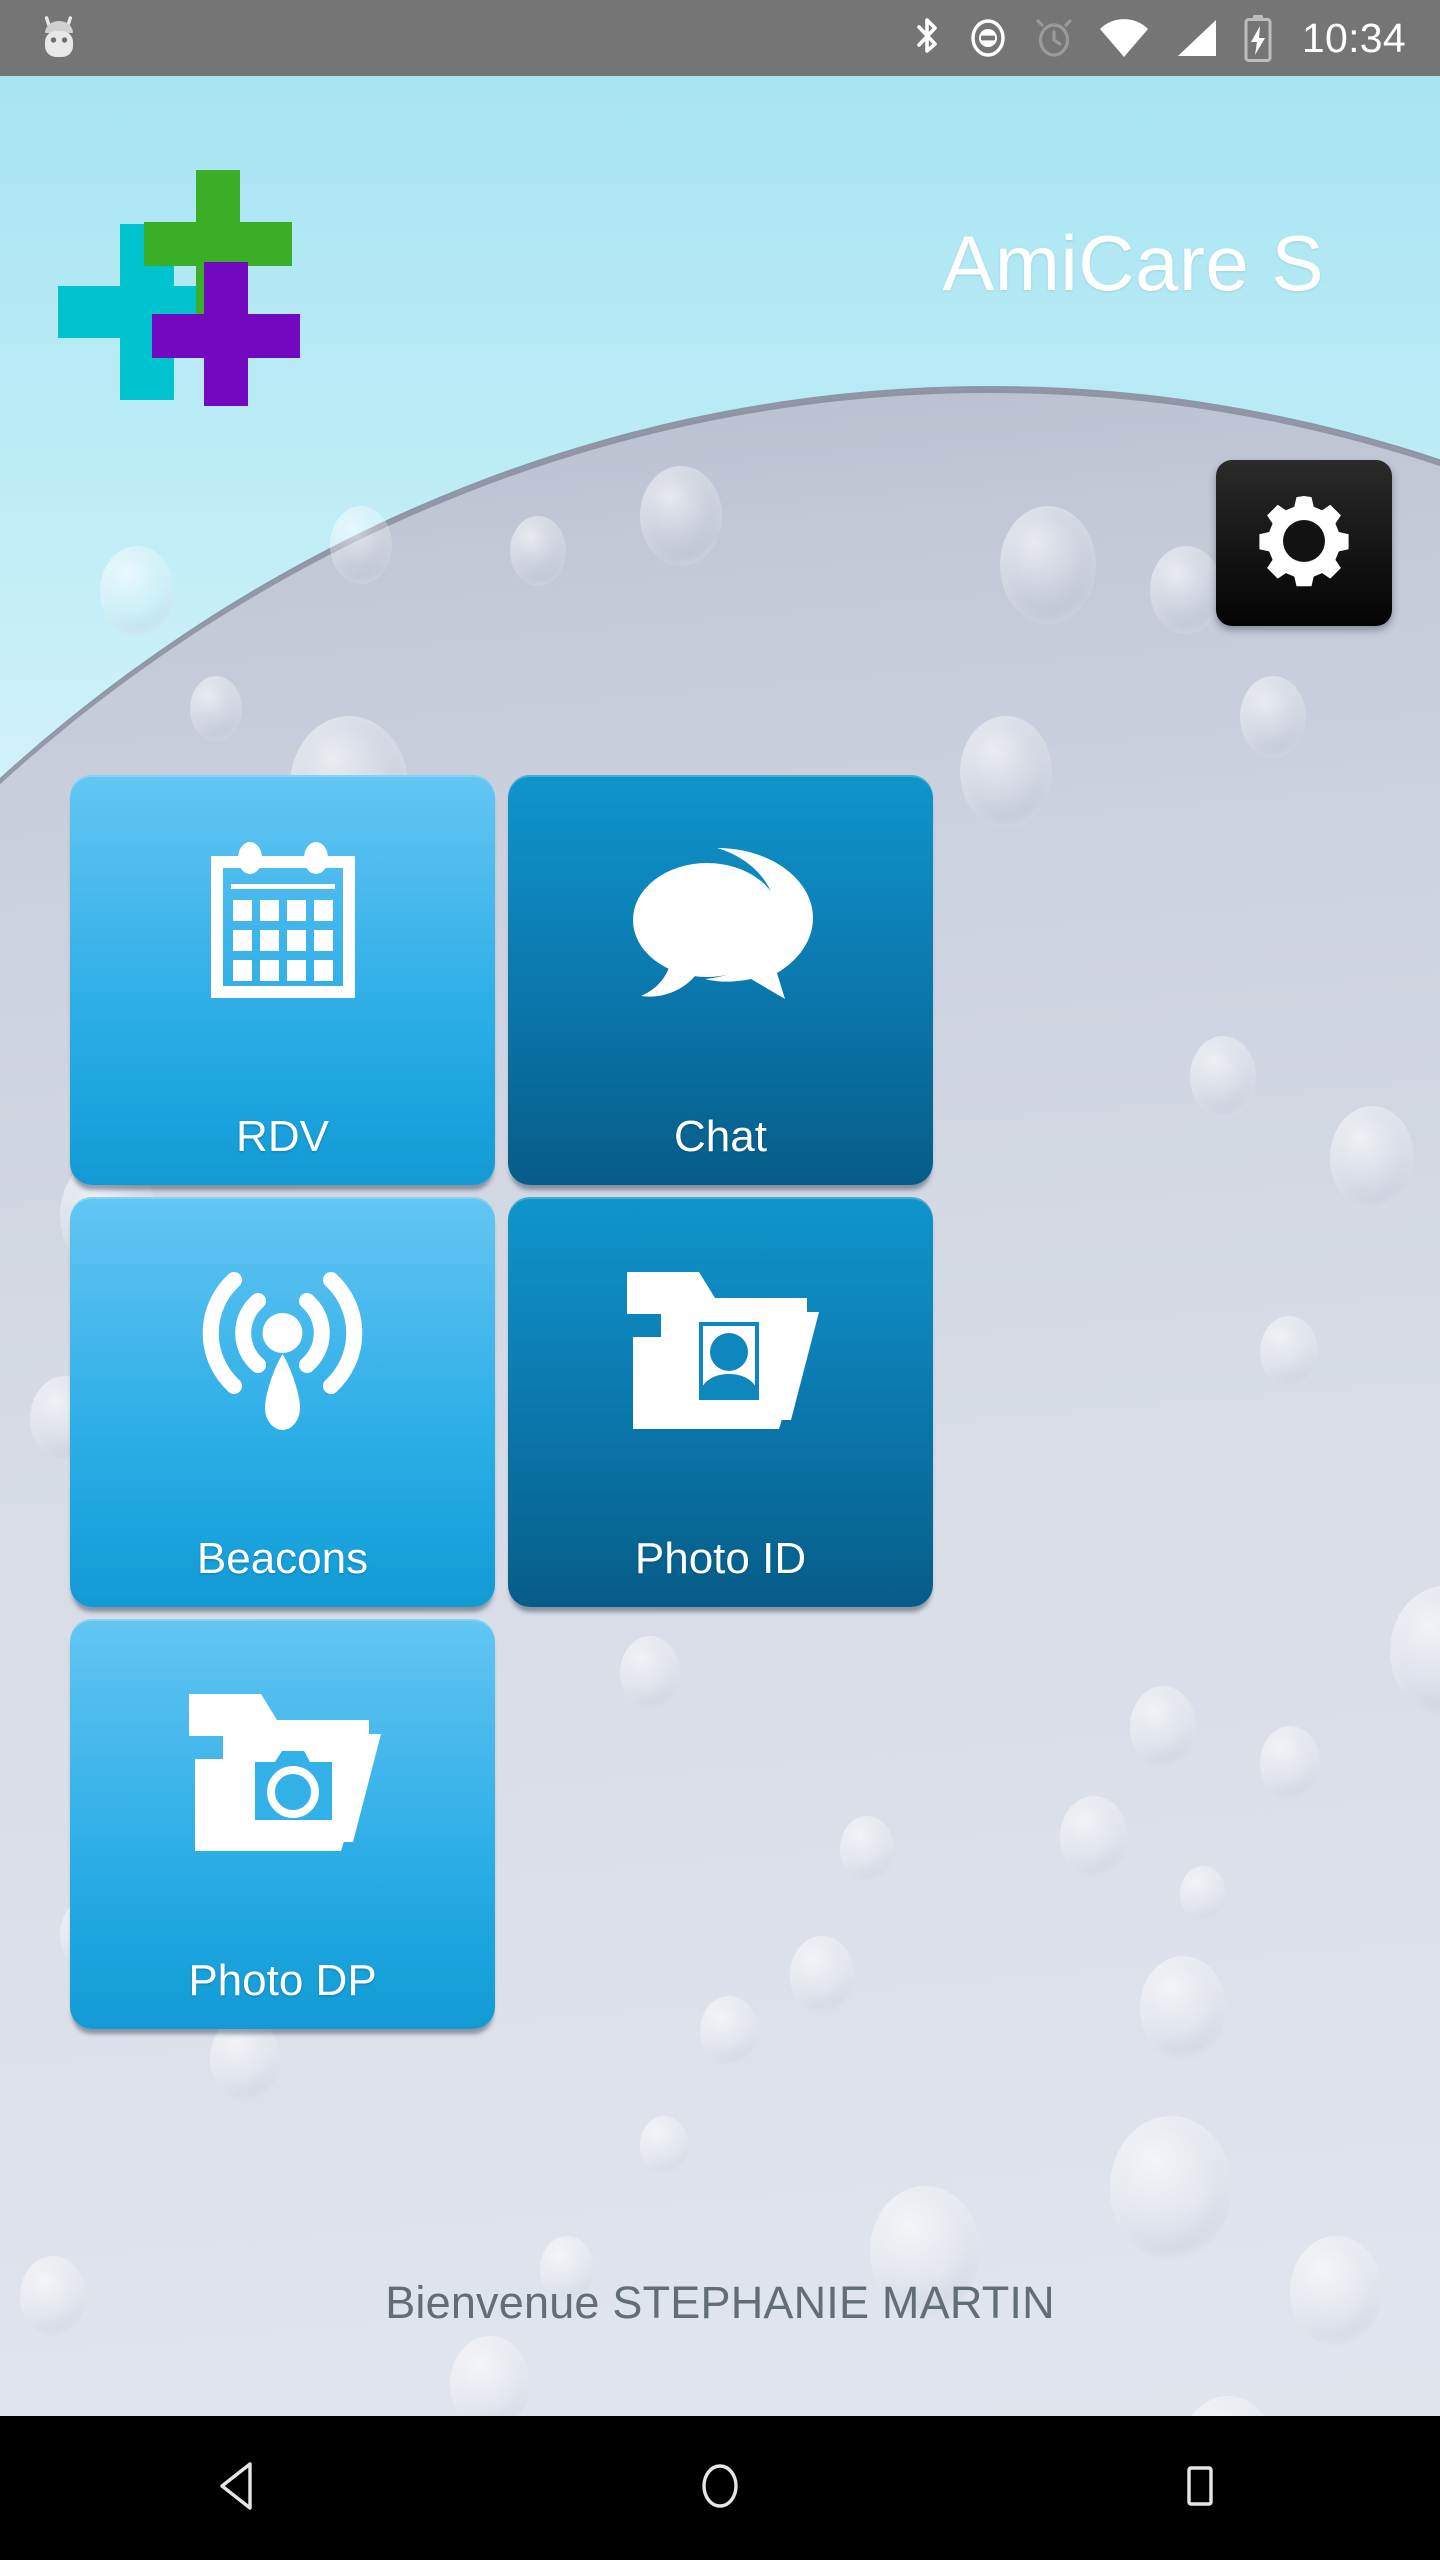 This screenshot has height=2560, width=1440. What do you see at coordinates (720, 1136) in the screenshot?
I see `tile-label: Chat` at bounding box center [720, 1136].